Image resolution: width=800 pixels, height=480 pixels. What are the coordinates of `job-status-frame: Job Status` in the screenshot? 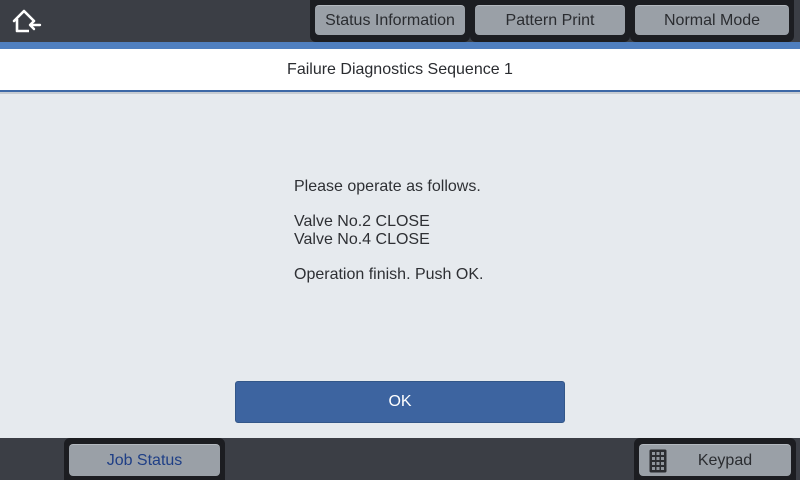 It's located at (144, 459).